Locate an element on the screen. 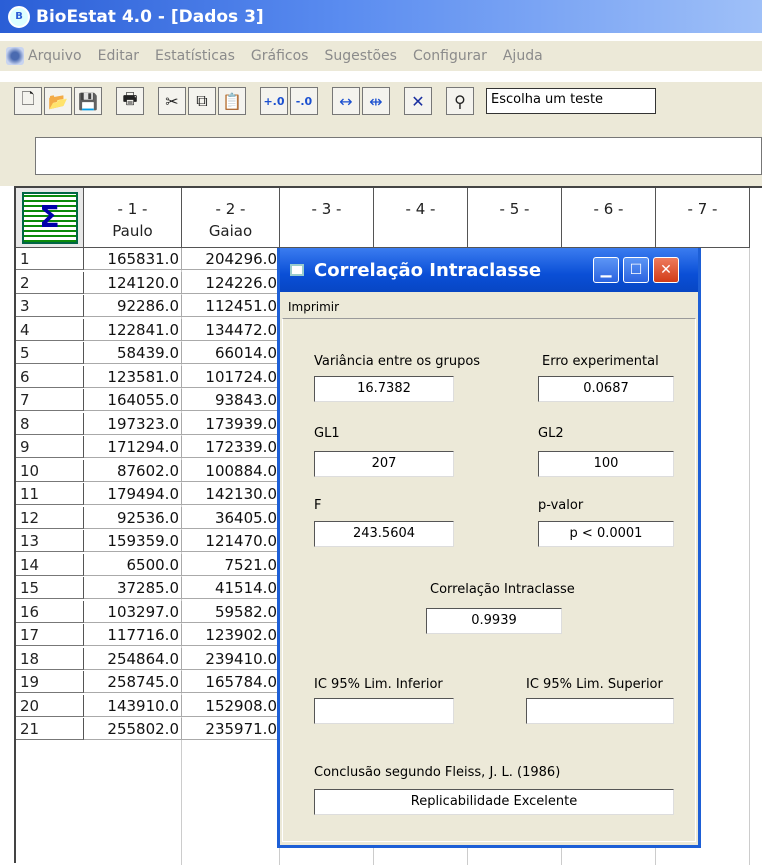 The height and width of the screenshot is (865, 762). table-cell: 164055.0 is located at coordinates (133, 400).